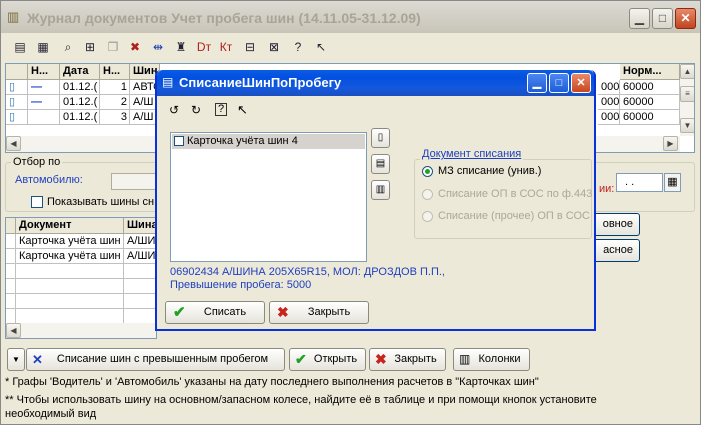 Image resolution: width=701 pixels, height=425 pixels. What do you see at coordinates (37, 359) in the screenshot?
I see `cancel-x-icon: ✕` at bounding box center [37, 359].